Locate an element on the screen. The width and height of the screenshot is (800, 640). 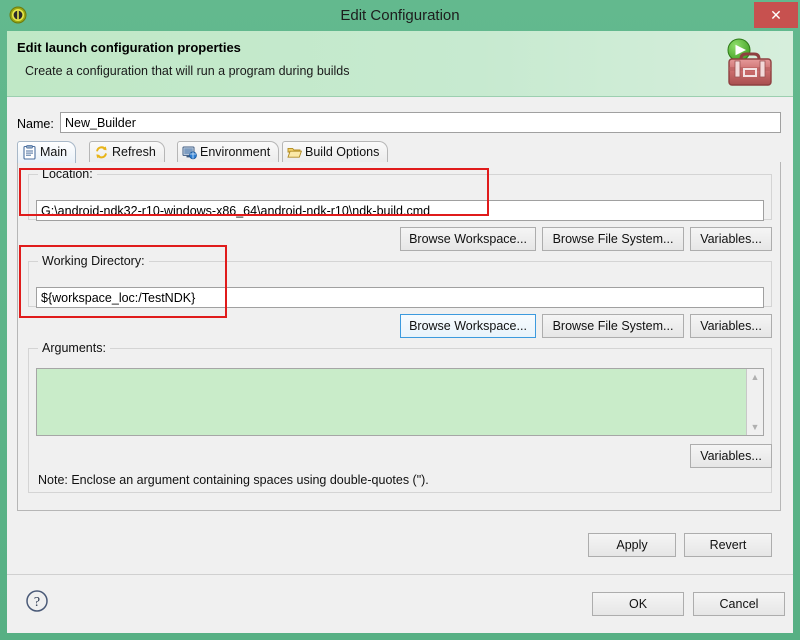
arguments-textarea: ▲ ▼ is located at coordinates (400, 402).